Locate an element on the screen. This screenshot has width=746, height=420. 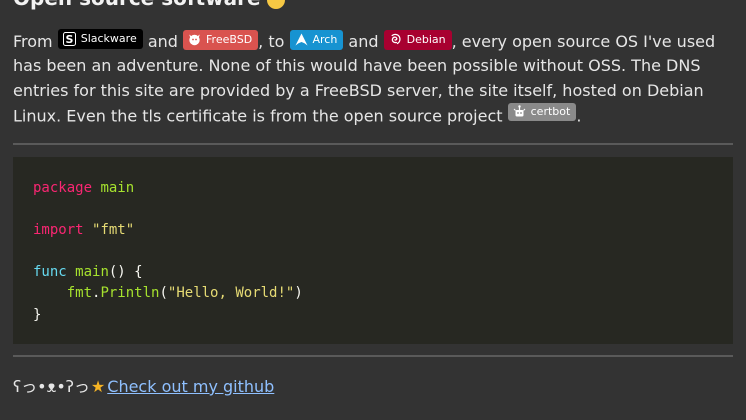
svg-text: S is located at coordinates (69, 39).